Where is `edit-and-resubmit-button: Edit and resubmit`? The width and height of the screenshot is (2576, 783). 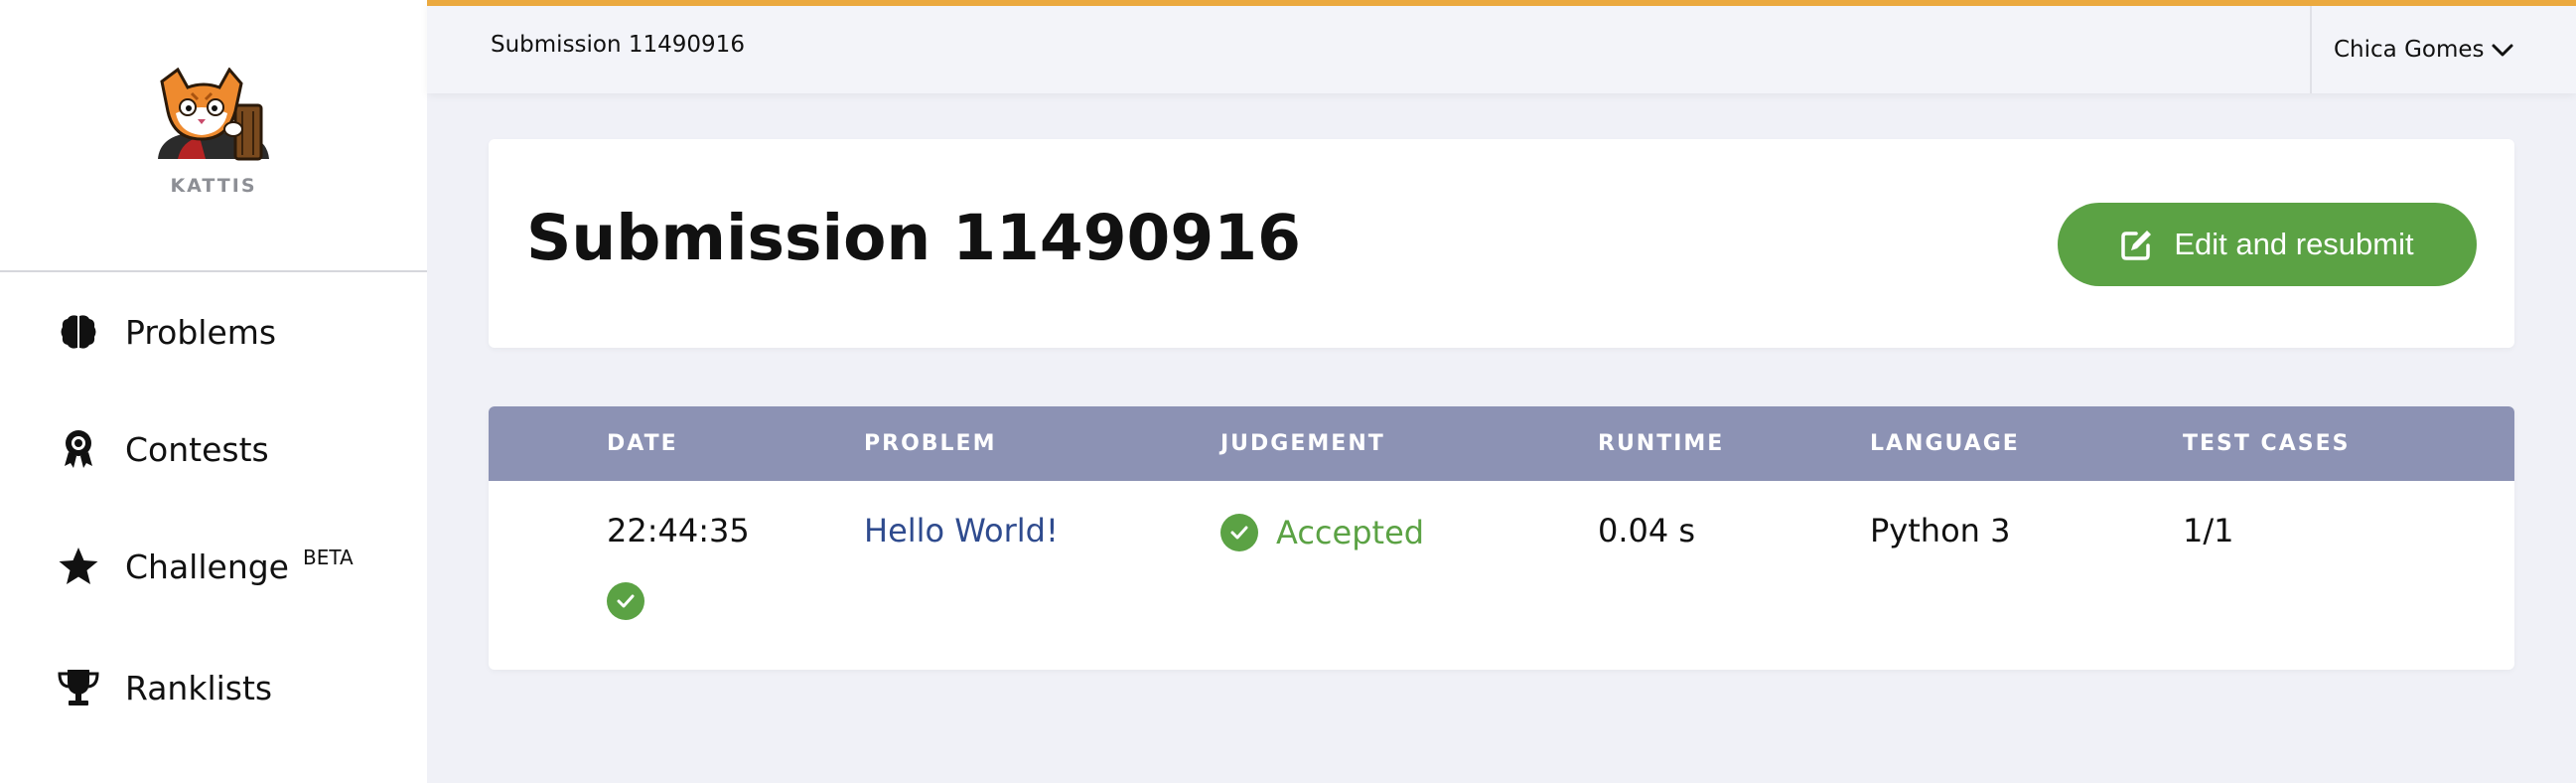 edit-and-resubmit-button: Edit and resubmit is located at coordinates (2268, 244).